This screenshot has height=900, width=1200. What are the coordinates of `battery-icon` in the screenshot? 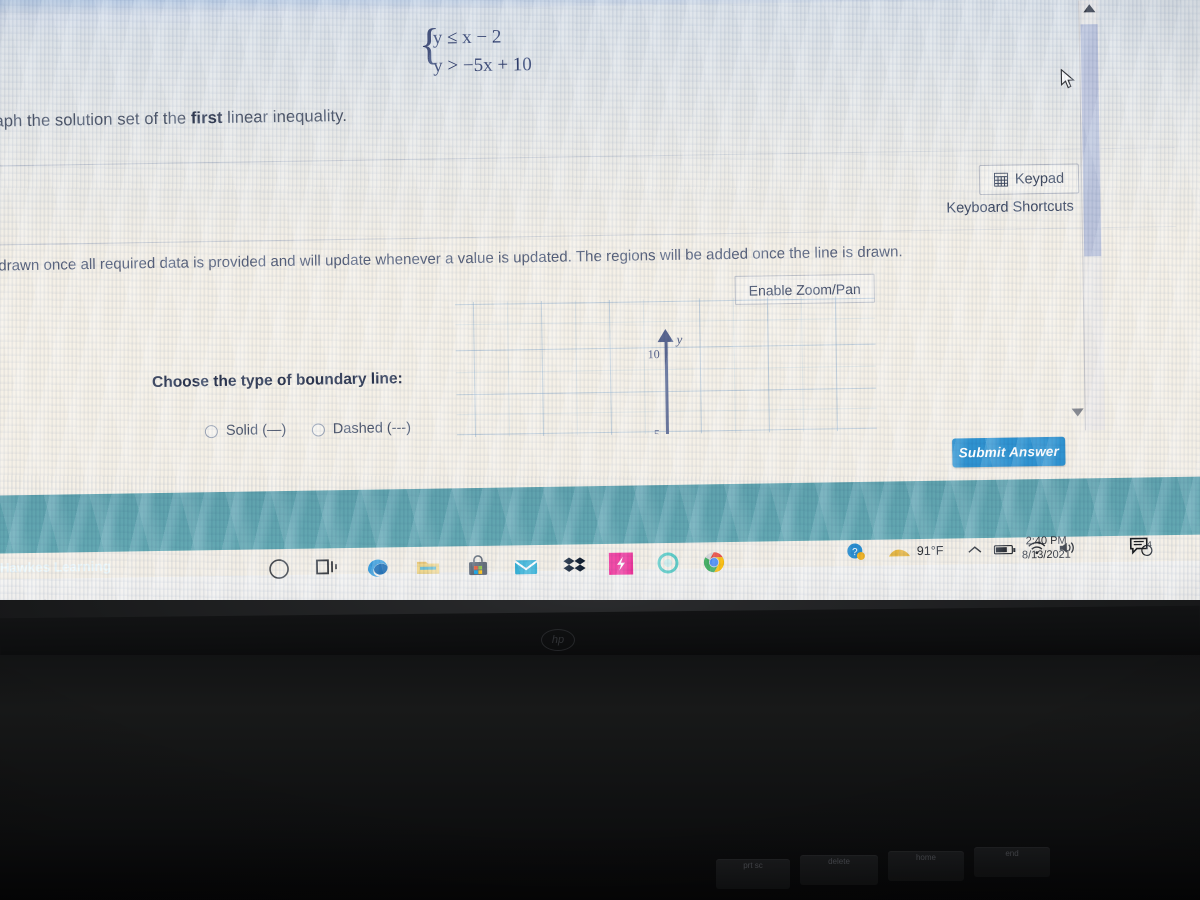 It's located at (1004, 551).